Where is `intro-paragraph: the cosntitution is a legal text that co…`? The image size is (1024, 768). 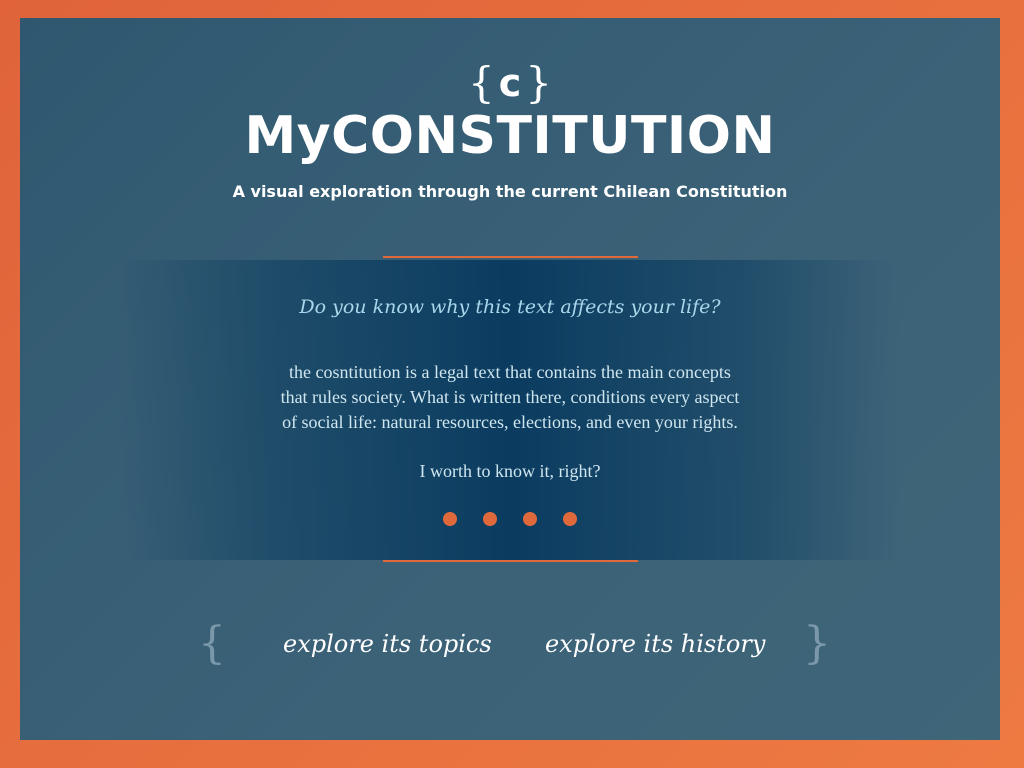 intro-paragraph: the cosntitution is a legal text that co… is located at coordinates (510, 397).